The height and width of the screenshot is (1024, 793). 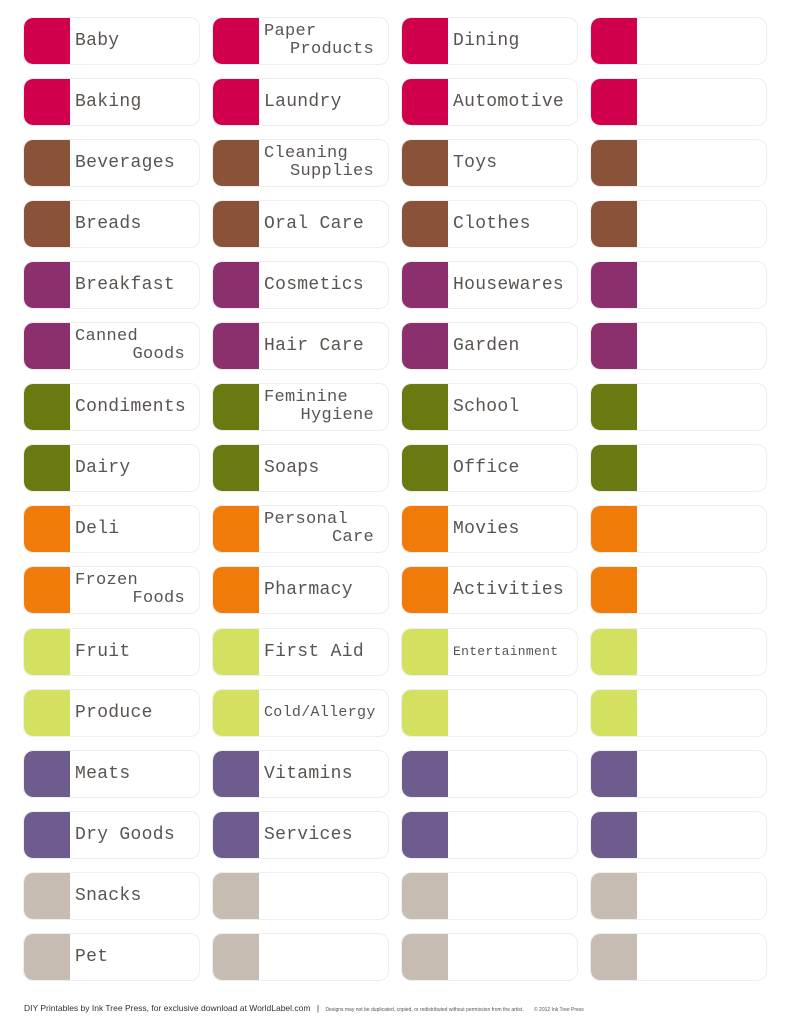 What do you see at coordinates (108, 102) in the screenshot?
I see `label-text: Baking` at bounding box center [108, 102].